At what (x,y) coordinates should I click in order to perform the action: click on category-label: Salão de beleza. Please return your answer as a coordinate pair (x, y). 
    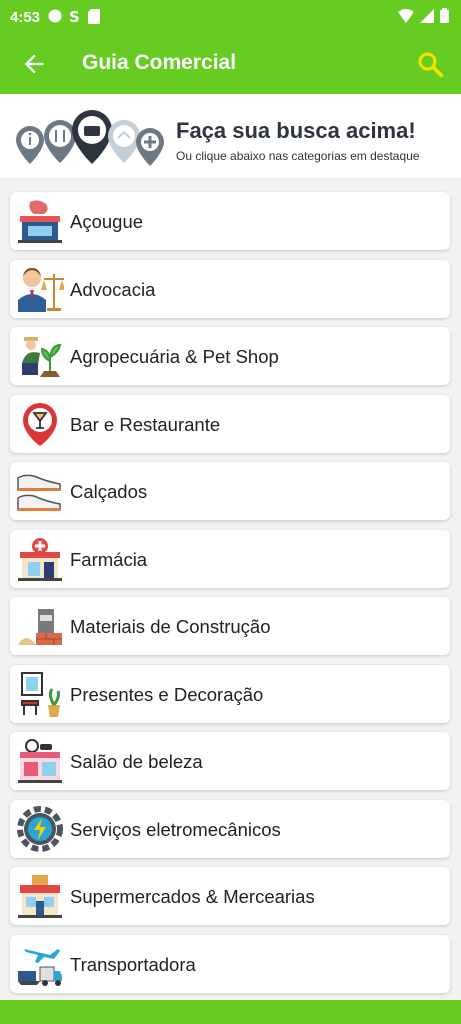
    Looking at the image, I should click on (136, 761).